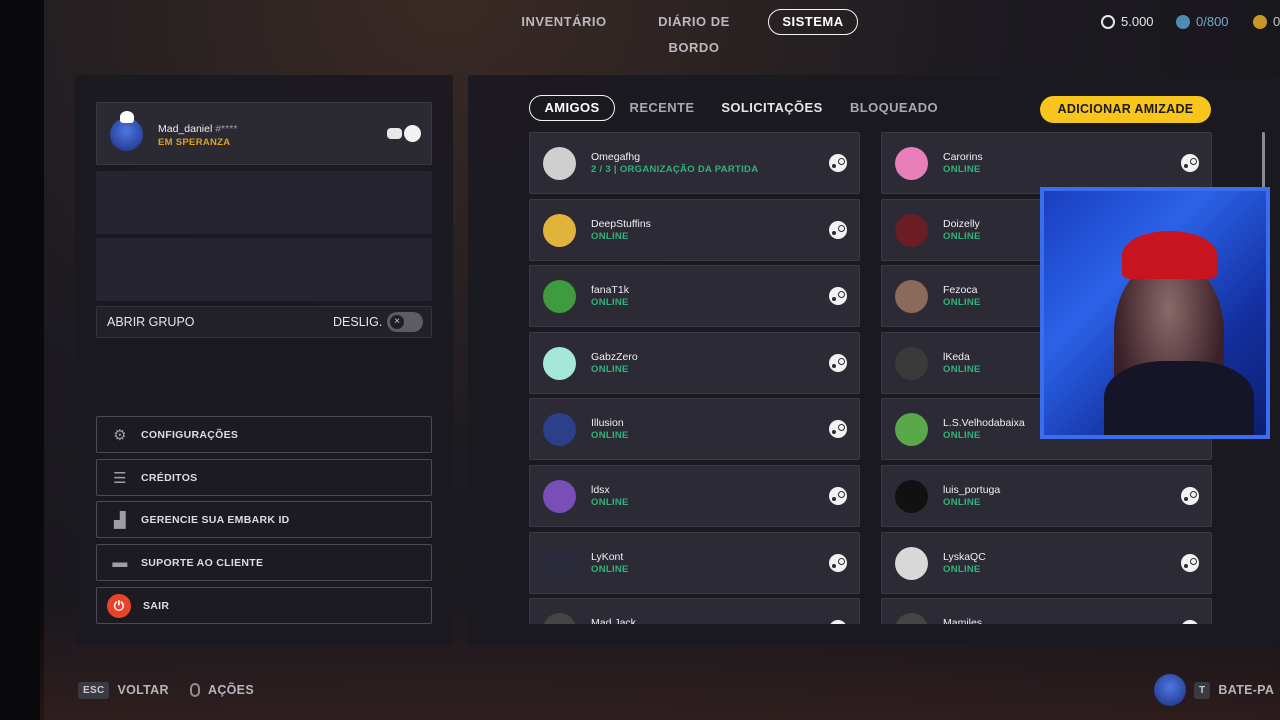 The image size is (1280, 720). I want to click on friend-status: 2 / 3 | ORGANIZAÇÃO DA PARTIDA, so click(675, 169).